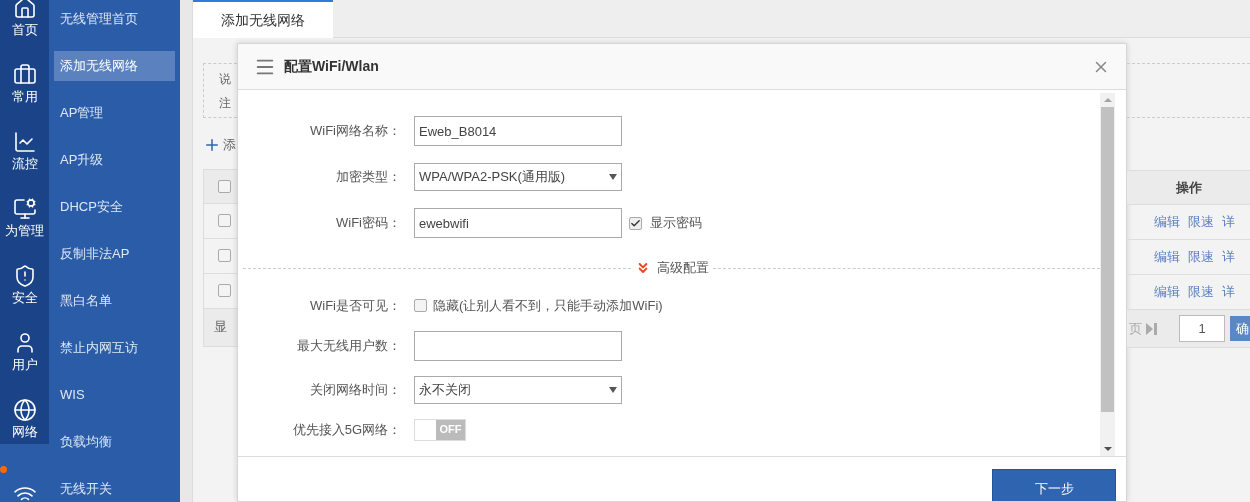 This screenshot has height=502, width=1250. I want to click on rail-item: 为管理, so click(24, 209).